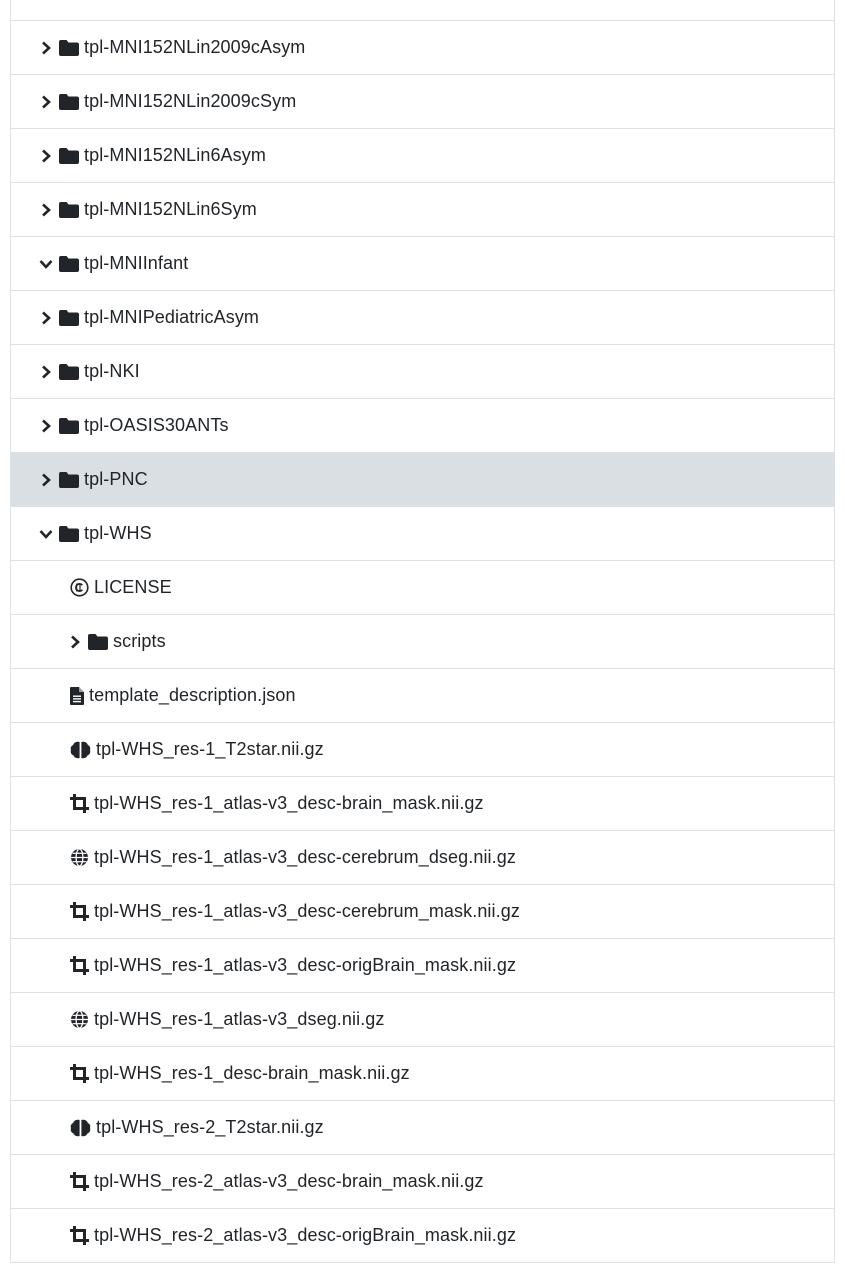 Image resolution: width=845 pixels, height=1269 pixels. Describe the element at coordinates (422, 750) in the screenshot. I see `tree-file-row: tpl-WHS_res-1_T2star.nii.gz` at that location.